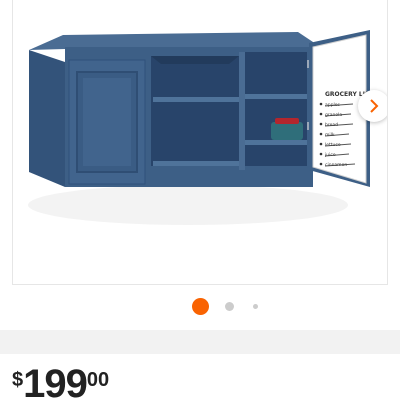 This screenshot has width=400, height=406. I want to click on whiteboard-item: granola, so click(333, 115).